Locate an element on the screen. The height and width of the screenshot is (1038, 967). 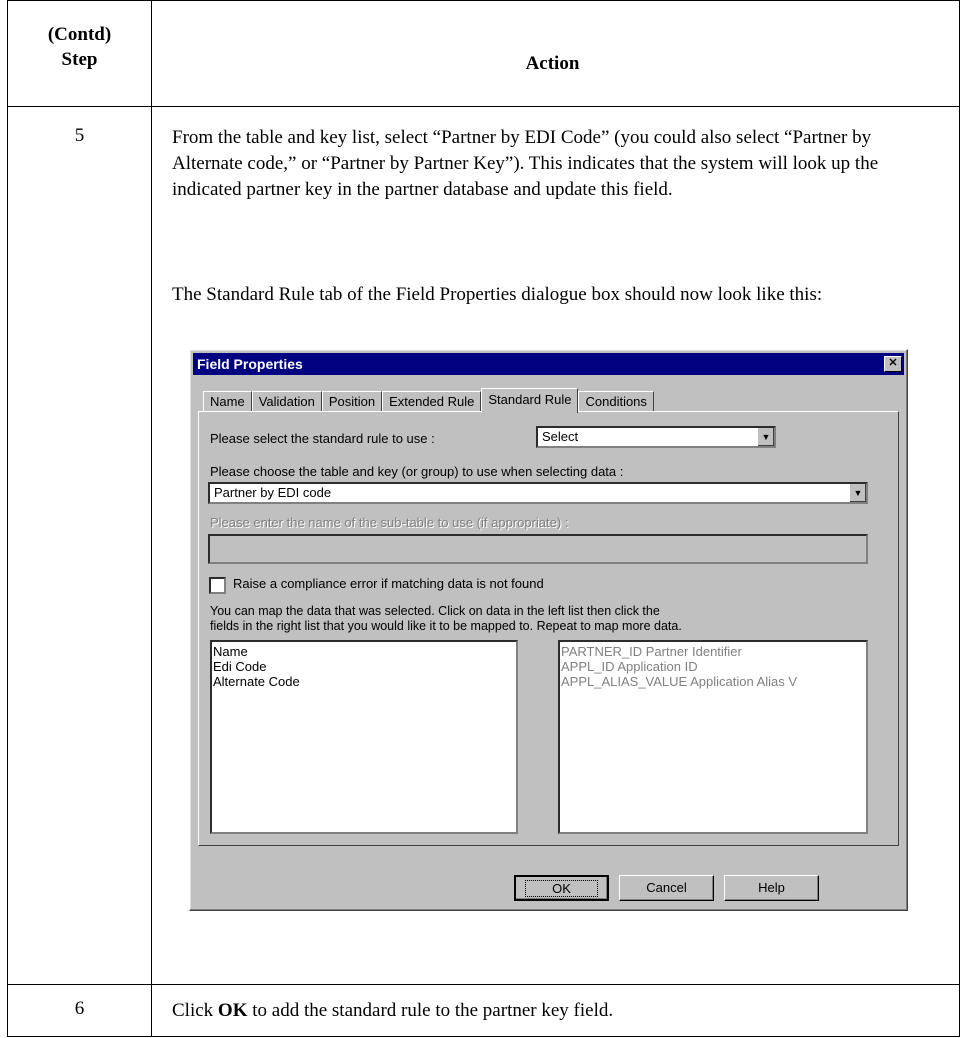
list-item: Edi Code is located at coordinates (364, 666).